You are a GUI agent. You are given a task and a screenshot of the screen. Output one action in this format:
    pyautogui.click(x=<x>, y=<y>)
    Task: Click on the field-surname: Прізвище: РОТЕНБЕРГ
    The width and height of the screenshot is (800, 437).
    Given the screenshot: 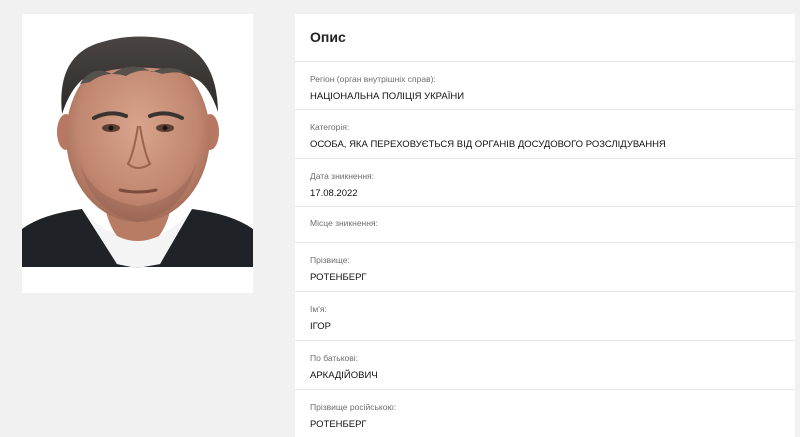 What is the action you would take?
    pyautogui.click(x=545, y=267)
    